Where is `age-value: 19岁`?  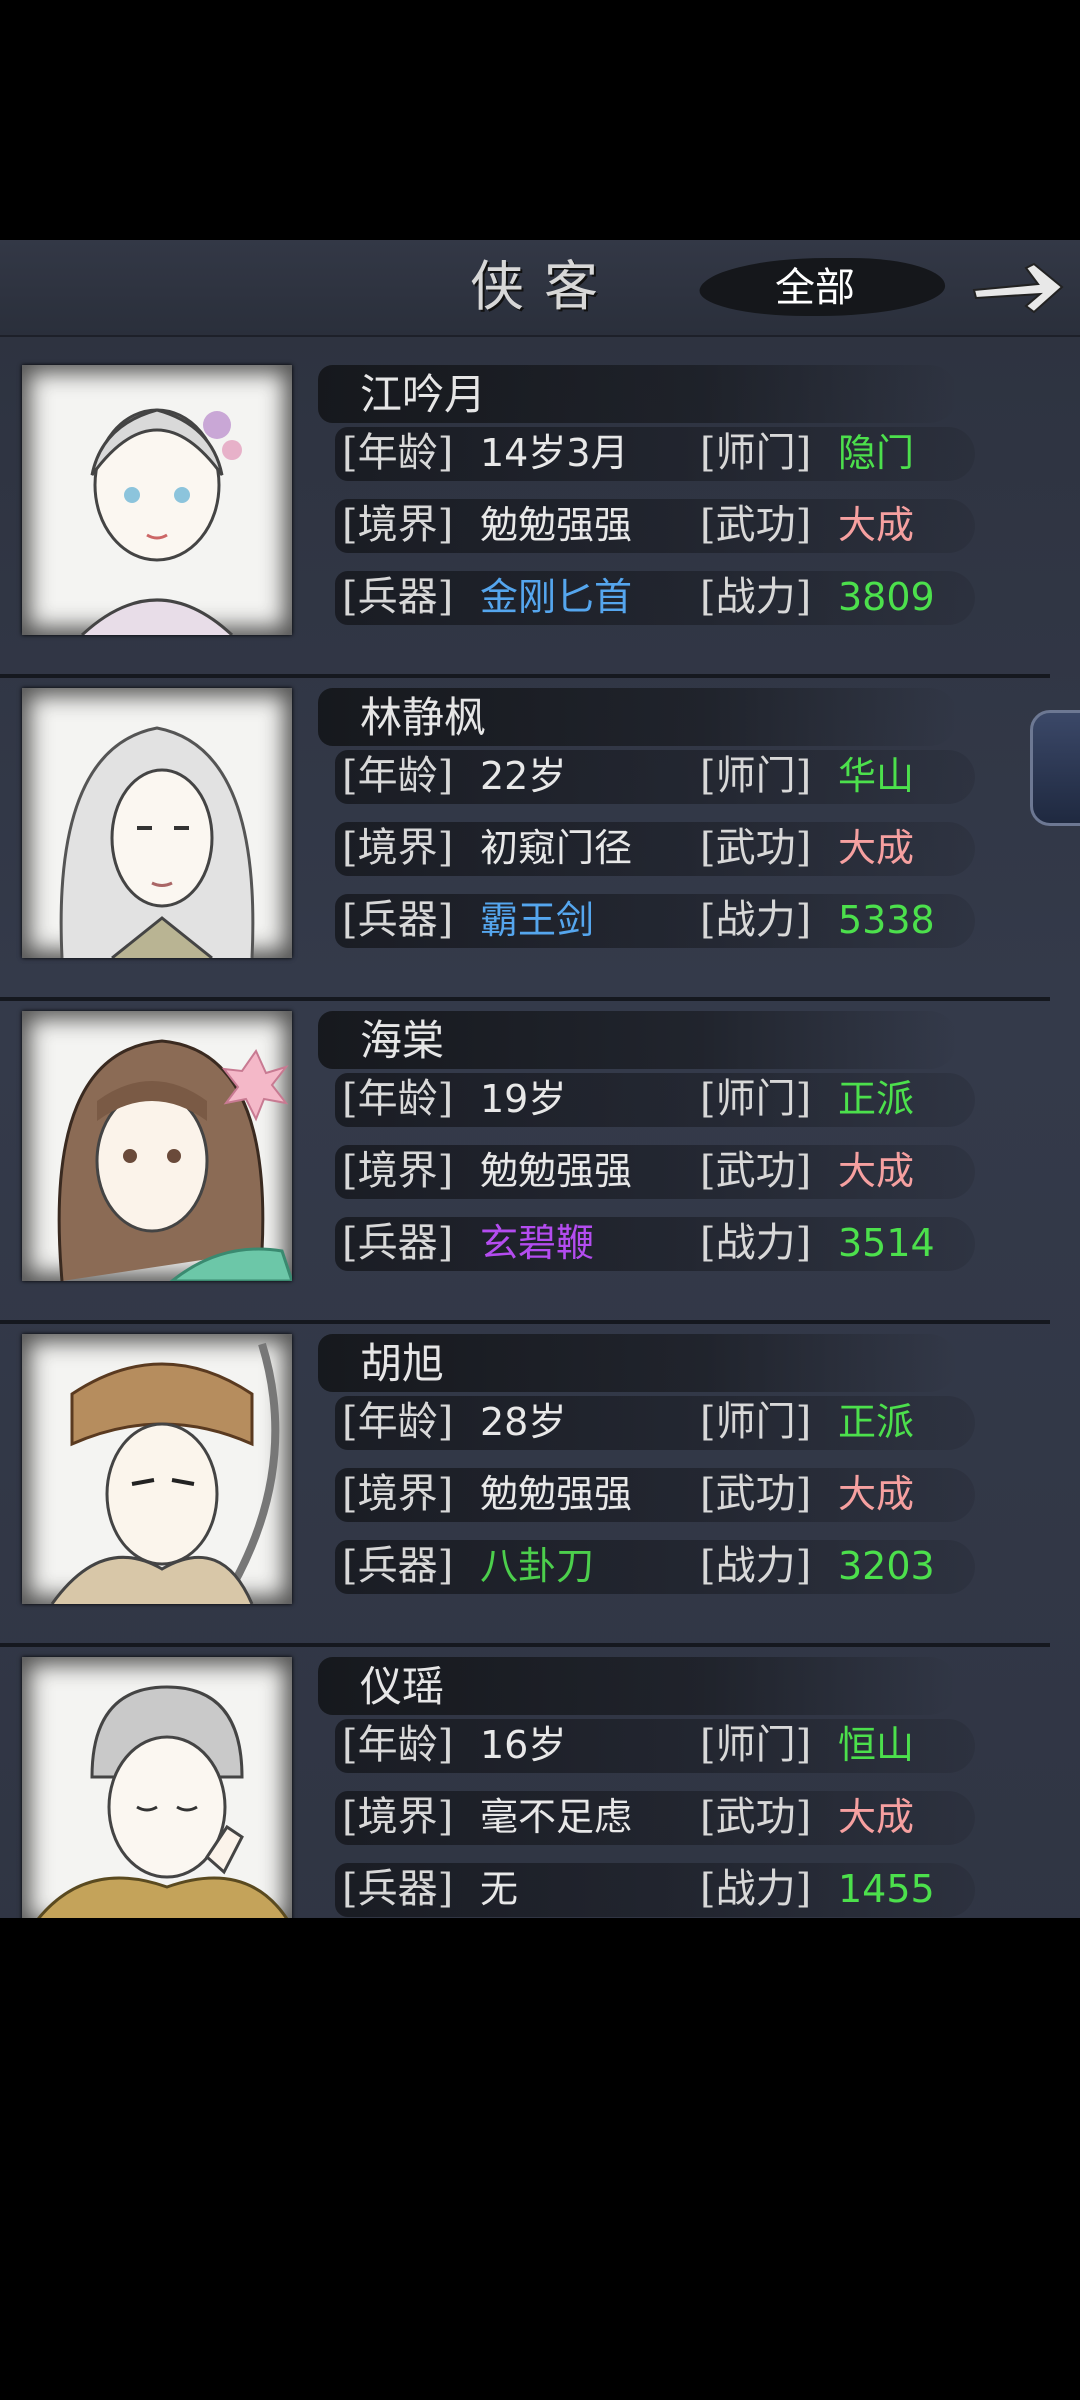
age-value: 19岁 is located at coordinates (523, 1099).